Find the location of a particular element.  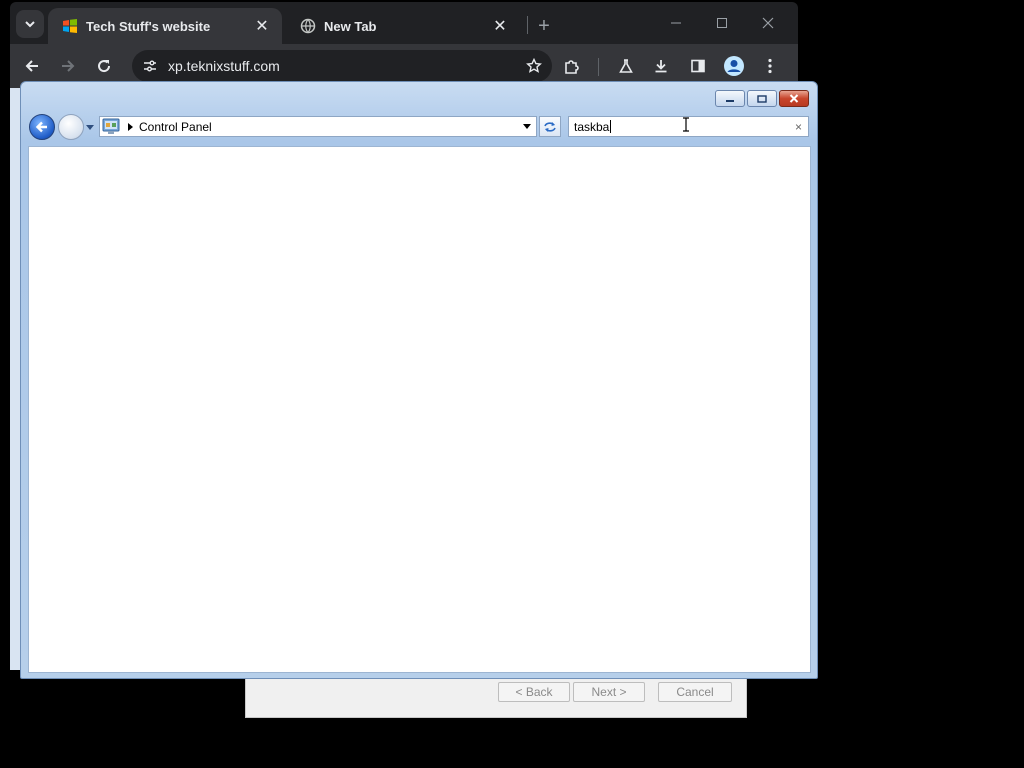

tab-tech-stuff: Tech Stuff's website ✕ is located at coordinates (165, 26).